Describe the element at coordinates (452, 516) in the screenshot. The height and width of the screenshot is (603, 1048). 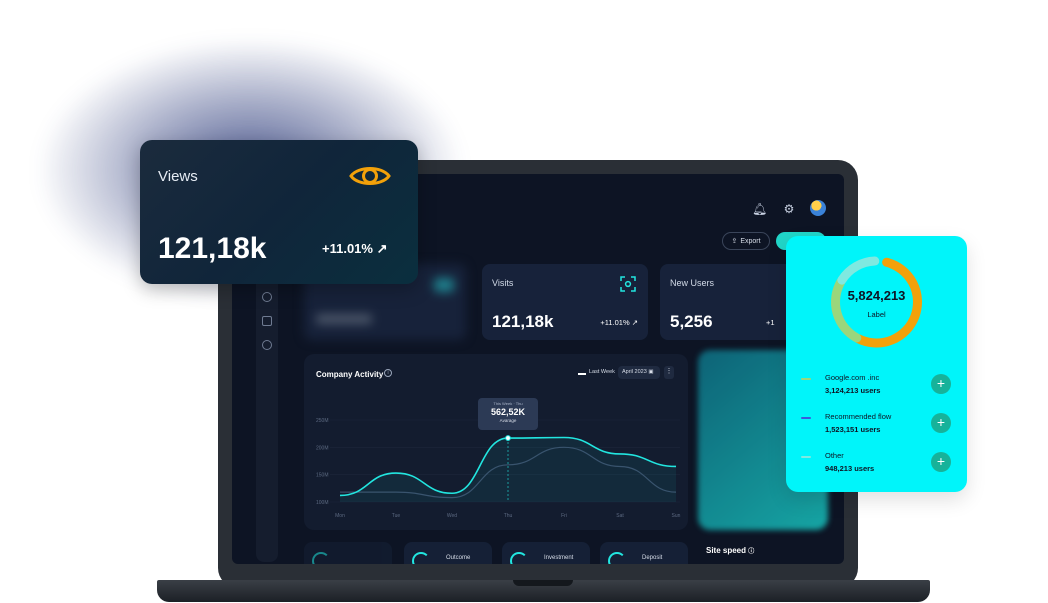
I see `x-tick-label: Wed` at that location.